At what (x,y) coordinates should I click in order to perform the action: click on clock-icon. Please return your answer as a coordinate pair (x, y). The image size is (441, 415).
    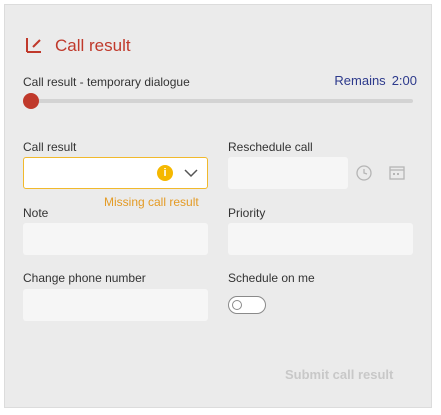
    Looking at the image, I should click on (364, 173).